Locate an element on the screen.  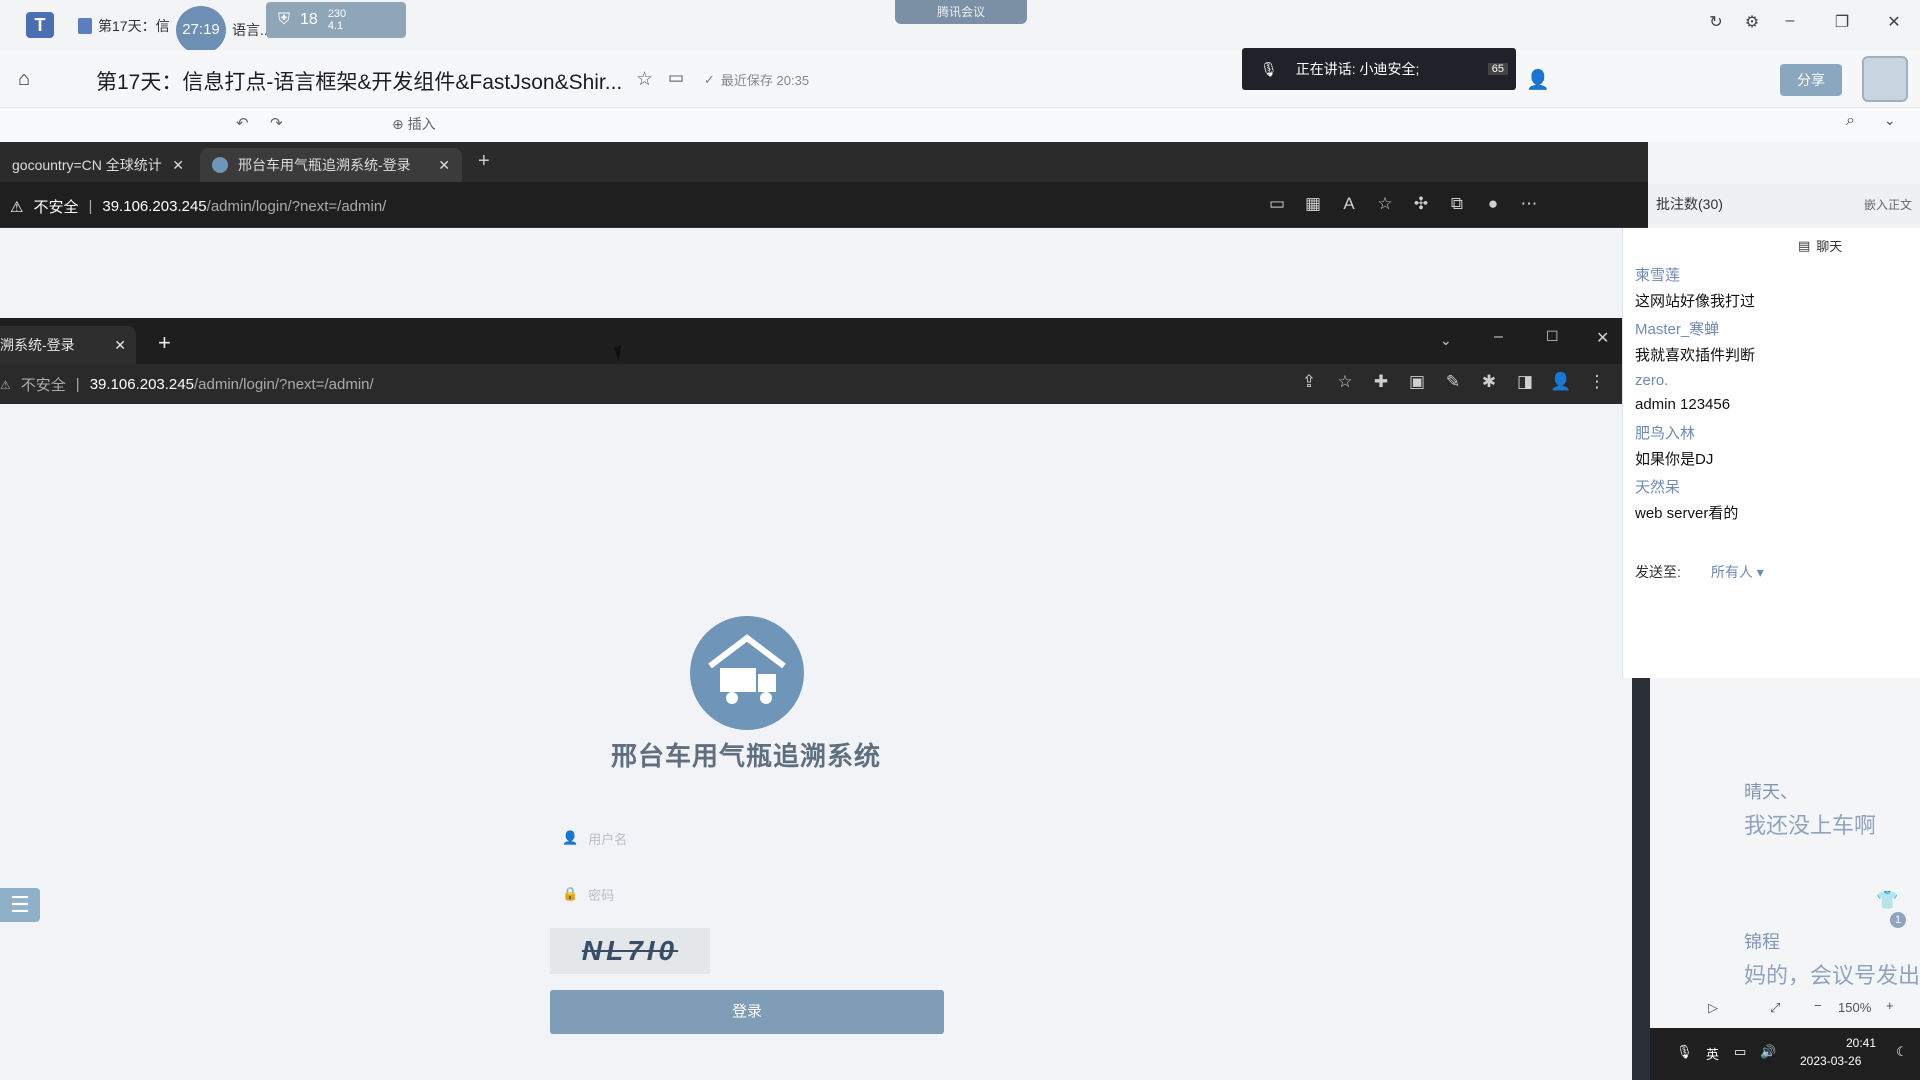
qr-icon: ▦ is located at coordinates (1313, 204).